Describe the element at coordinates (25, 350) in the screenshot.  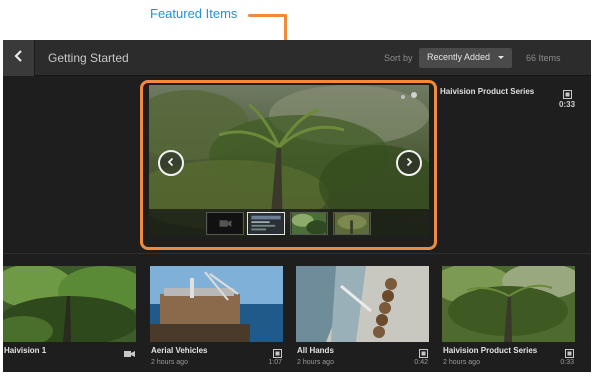
I see `media-title: Haivision 1` at that location.